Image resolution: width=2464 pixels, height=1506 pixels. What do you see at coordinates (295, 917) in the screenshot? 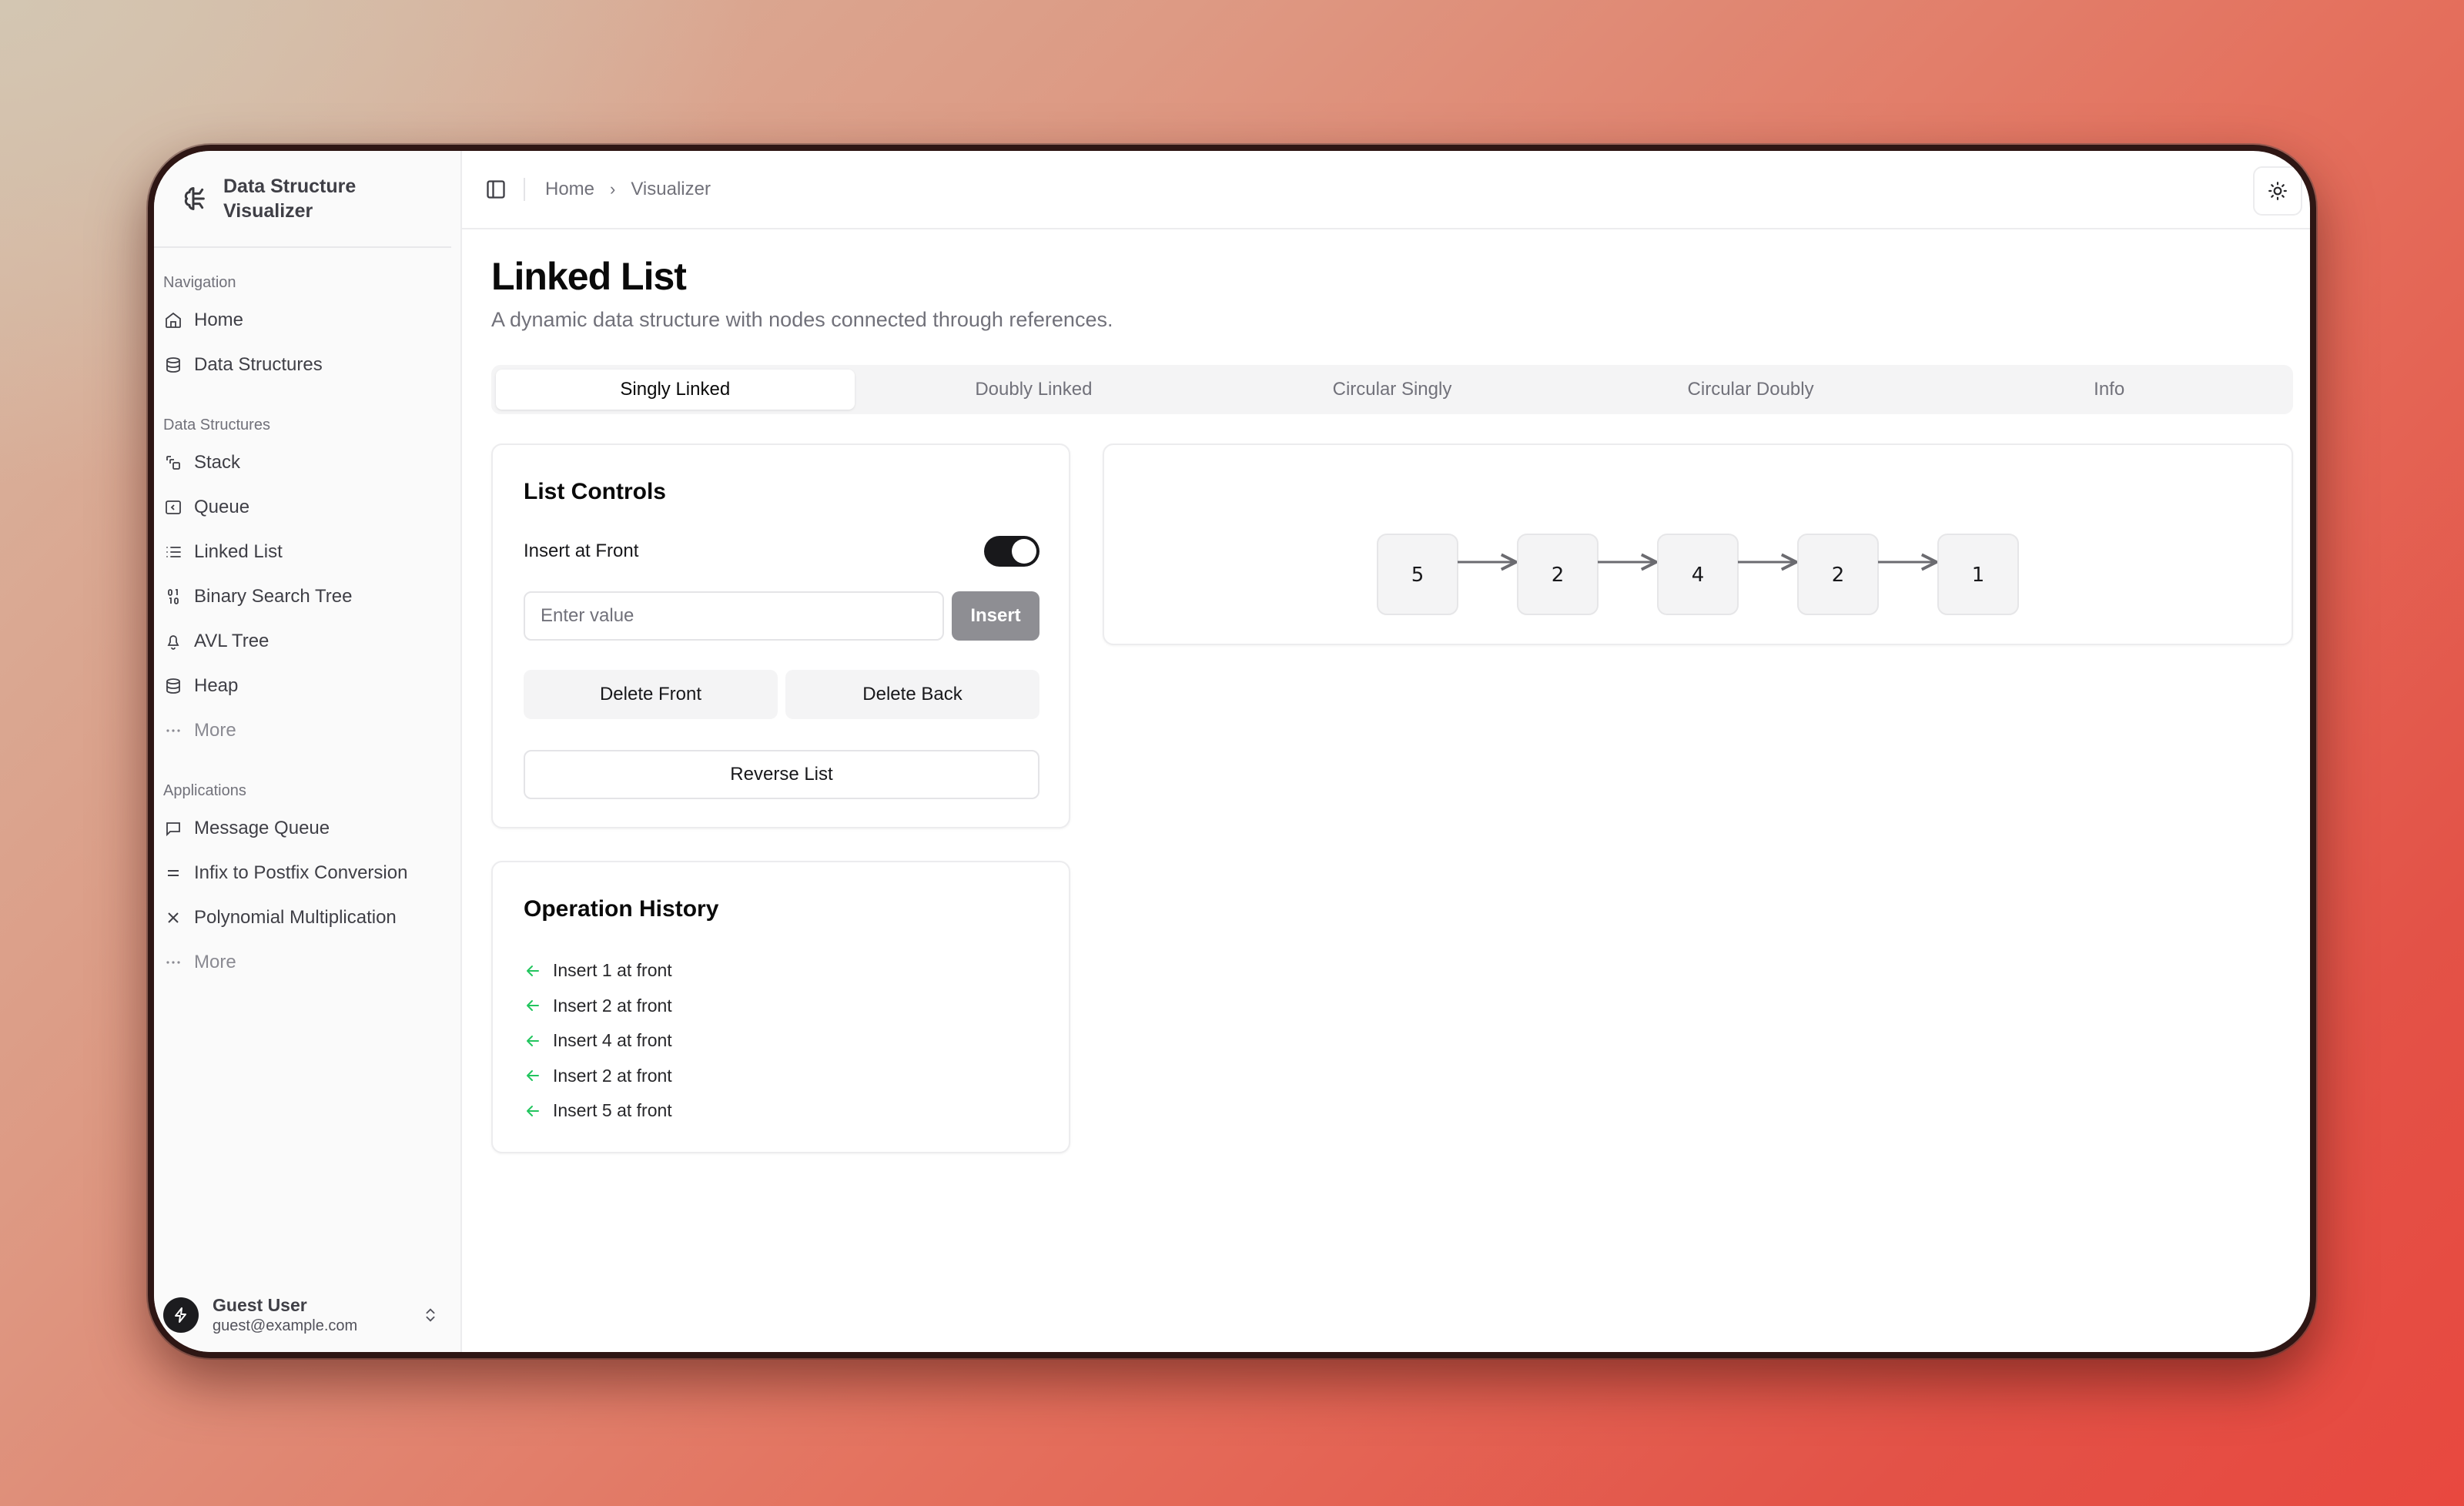
I see `sidebar-item-label: Polynomial Multiplication` at bounding box center [295, 917].